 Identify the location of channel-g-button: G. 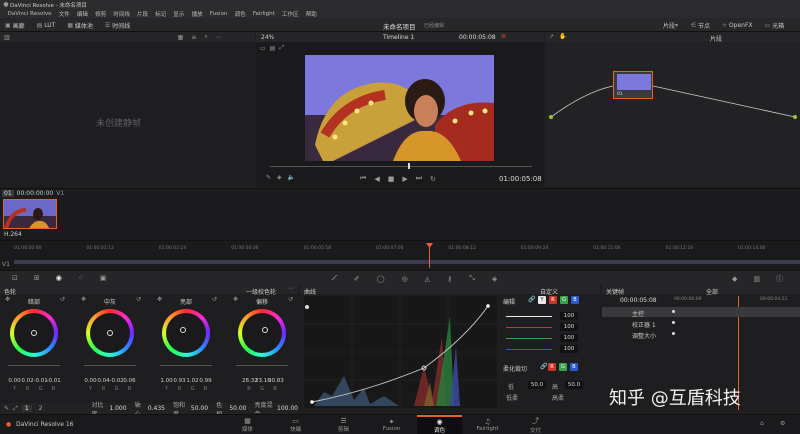
(564, 300).